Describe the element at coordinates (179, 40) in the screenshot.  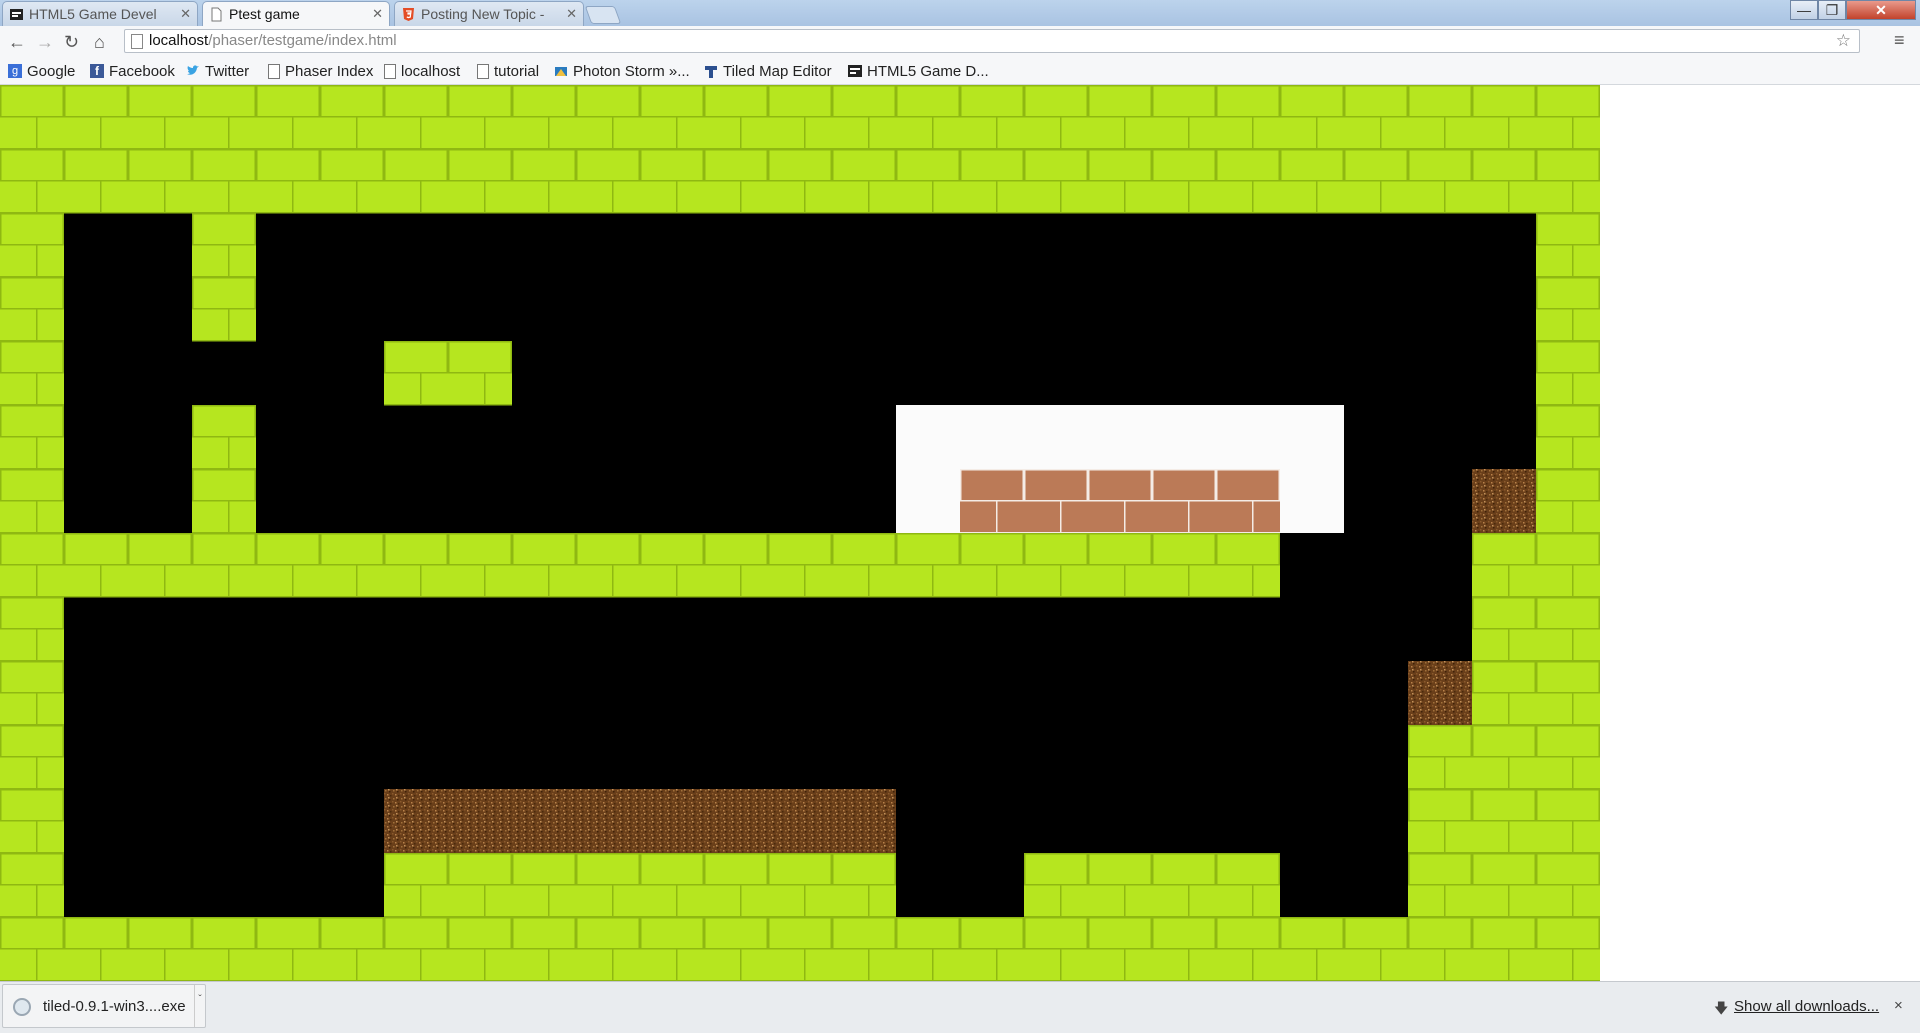
I see `url-host: localhost` at that location.